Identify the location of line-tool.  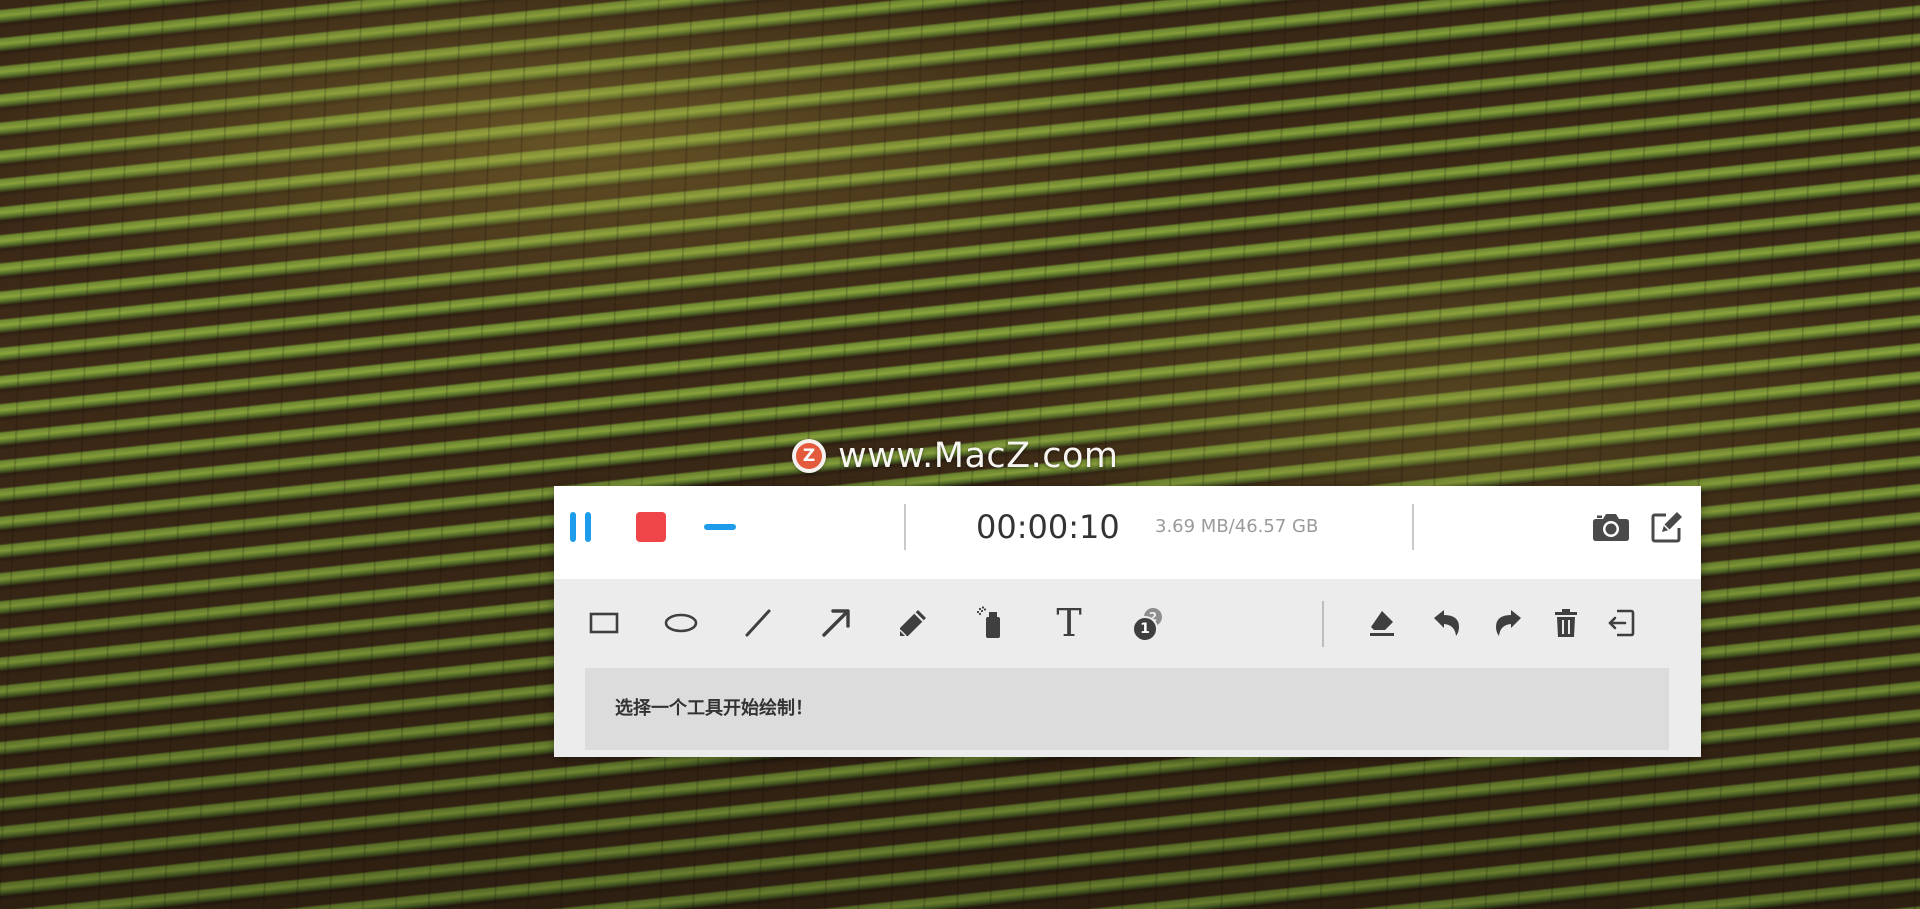
(758, 623).